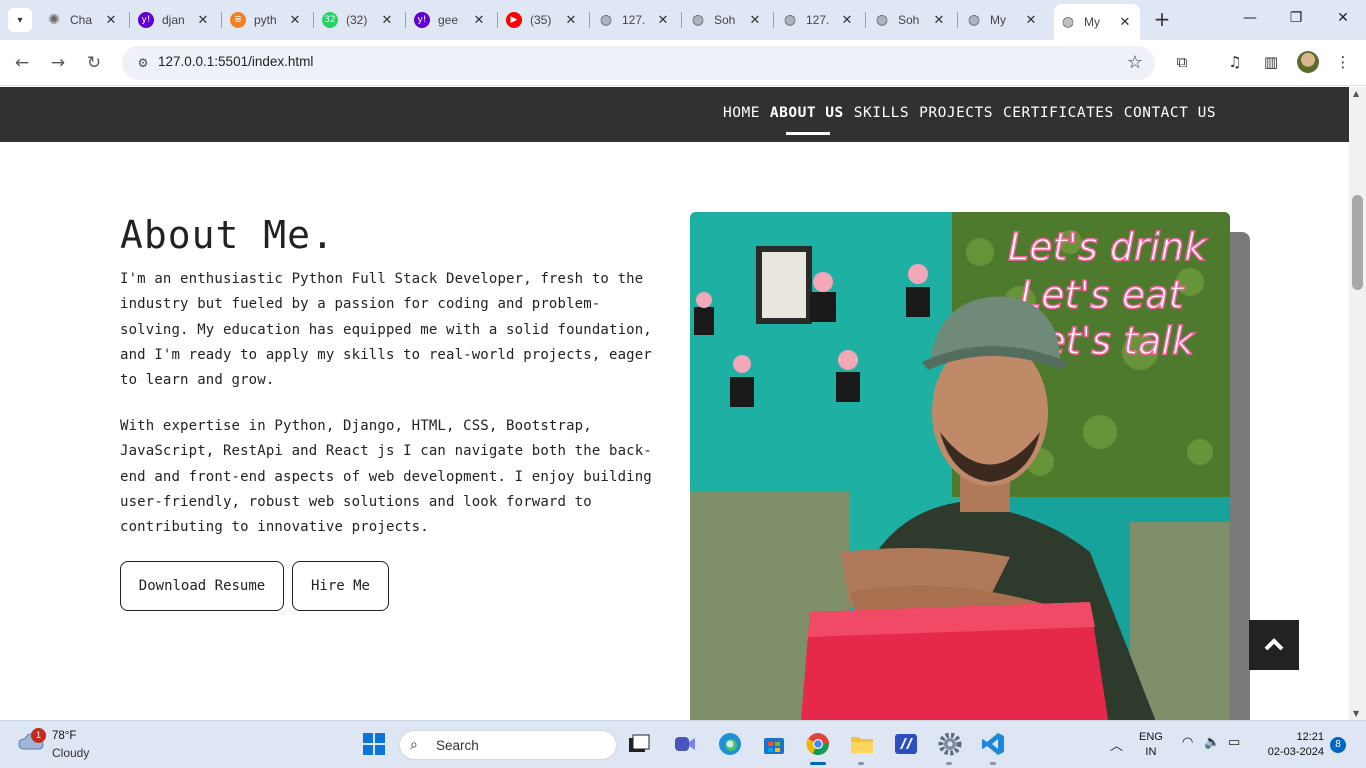  What do you see at coordinates (1235, 62) in the screenshot?
I see `media-control-icon: ♫` at bounding box center [1235, 62].